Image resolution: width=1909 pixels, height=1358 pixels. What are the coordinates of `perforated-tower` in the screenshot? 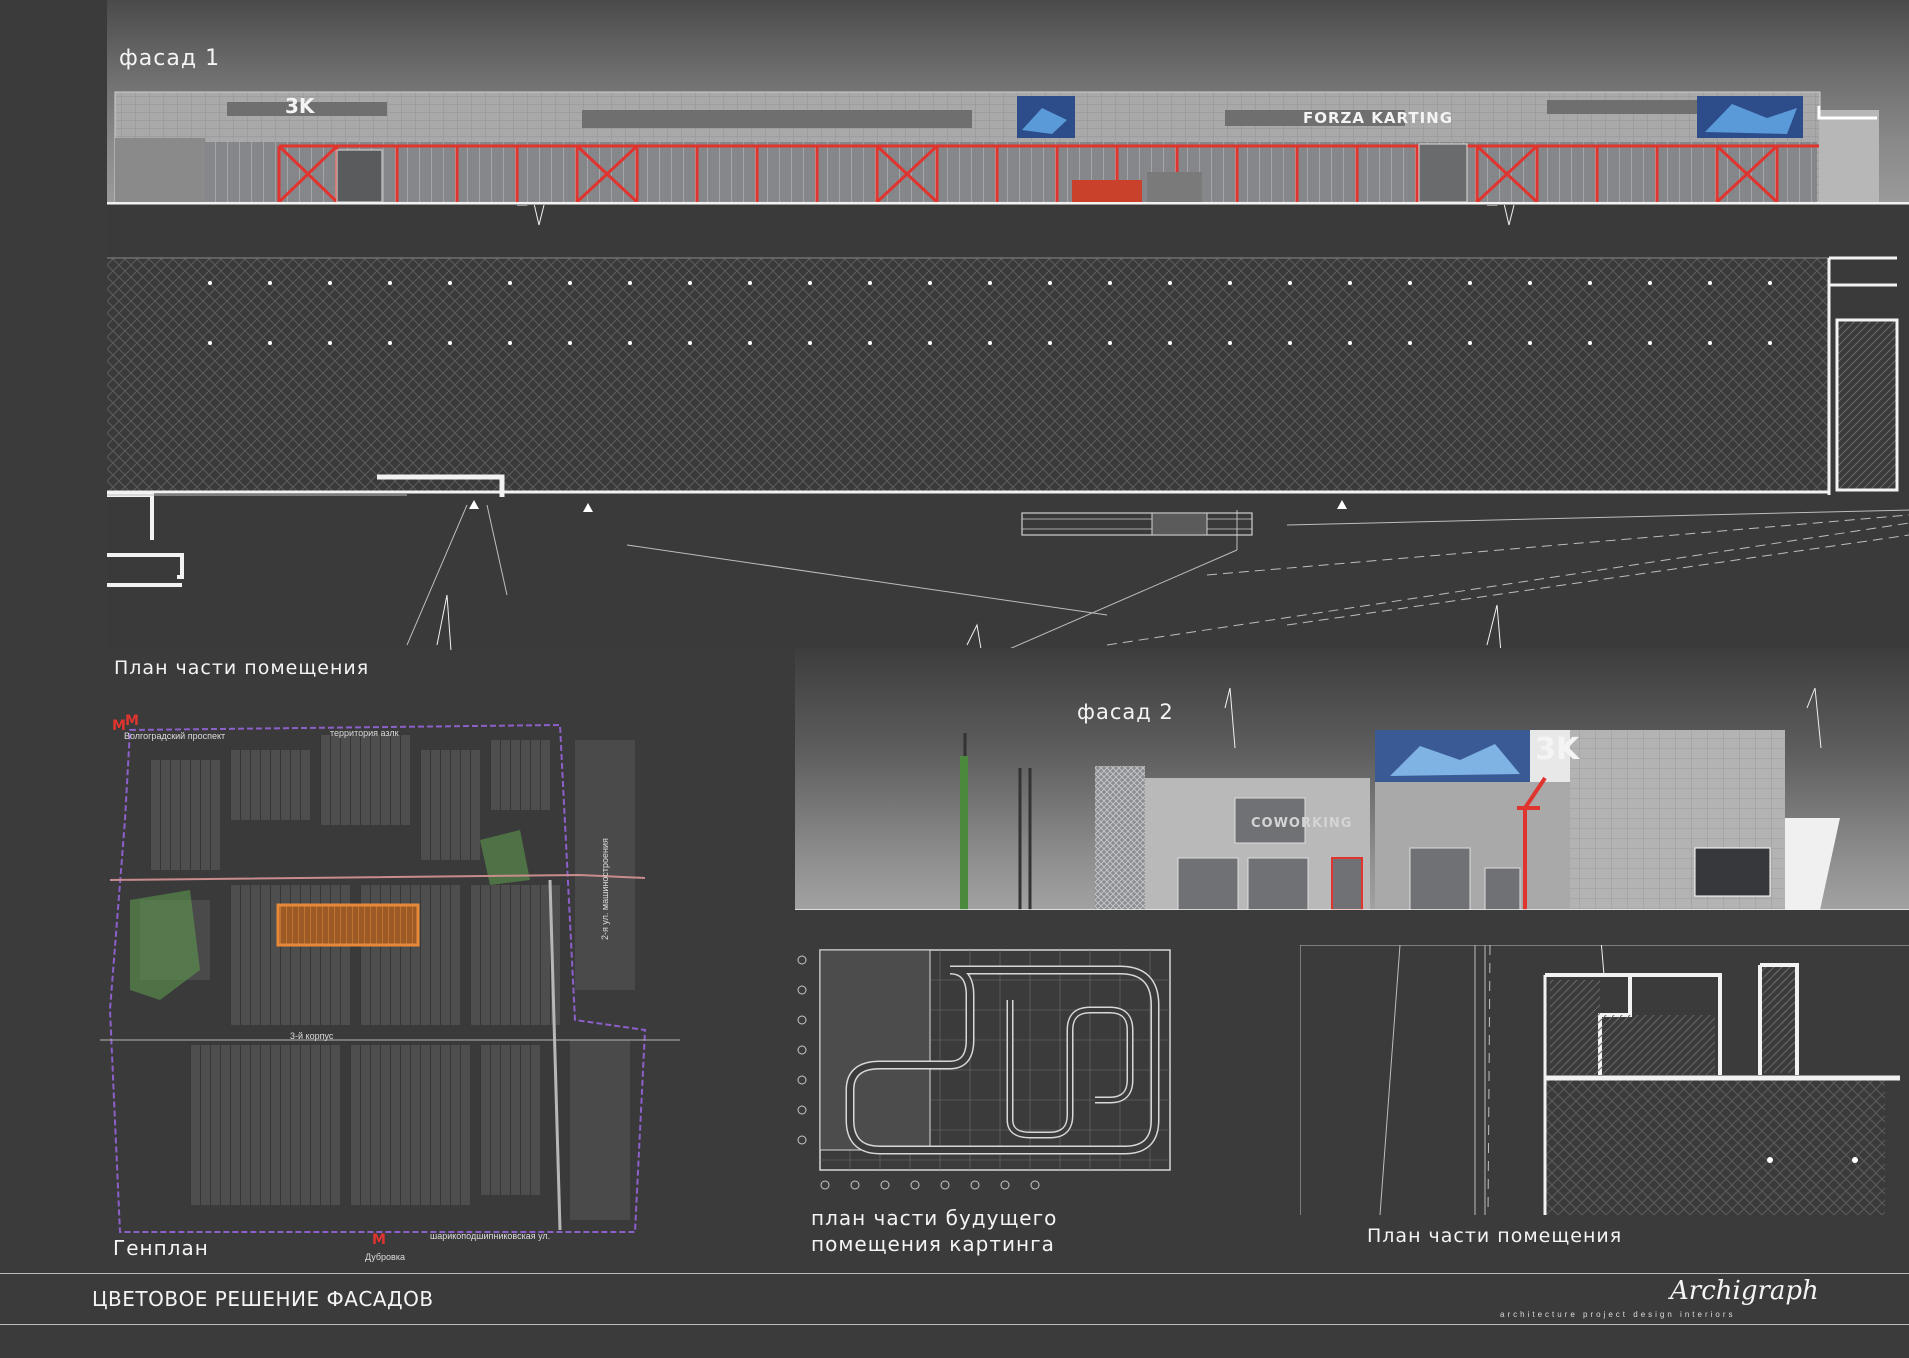 It's located at (1120, 838).